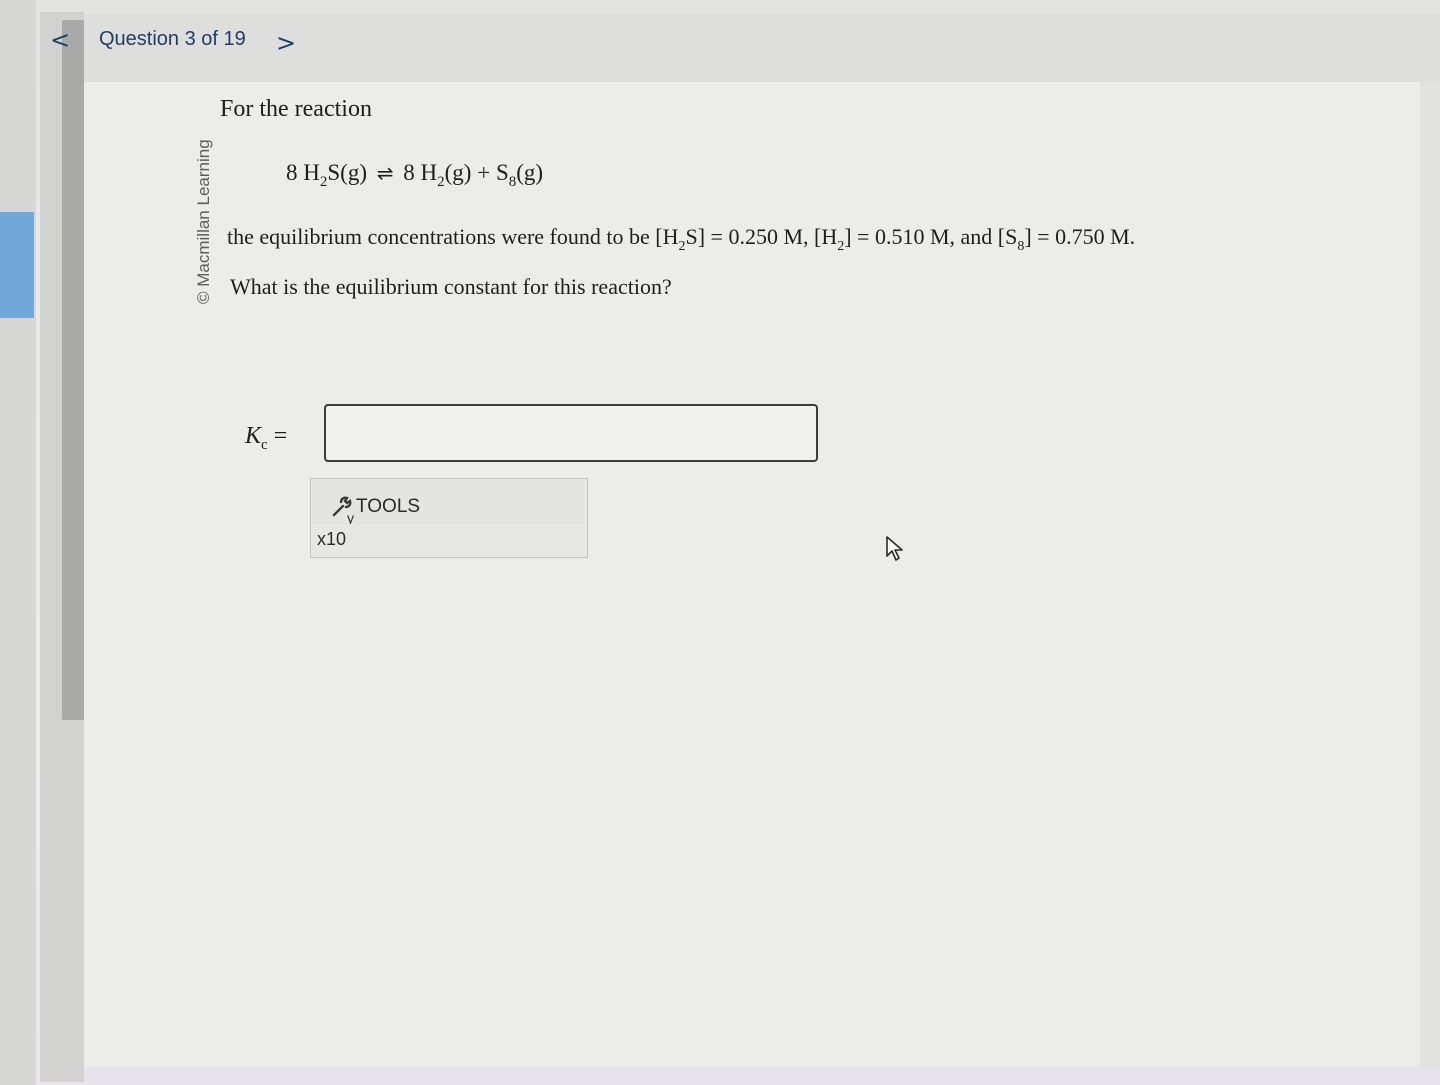  I want to click on lhs-rest: S(g), so click(347, 172).